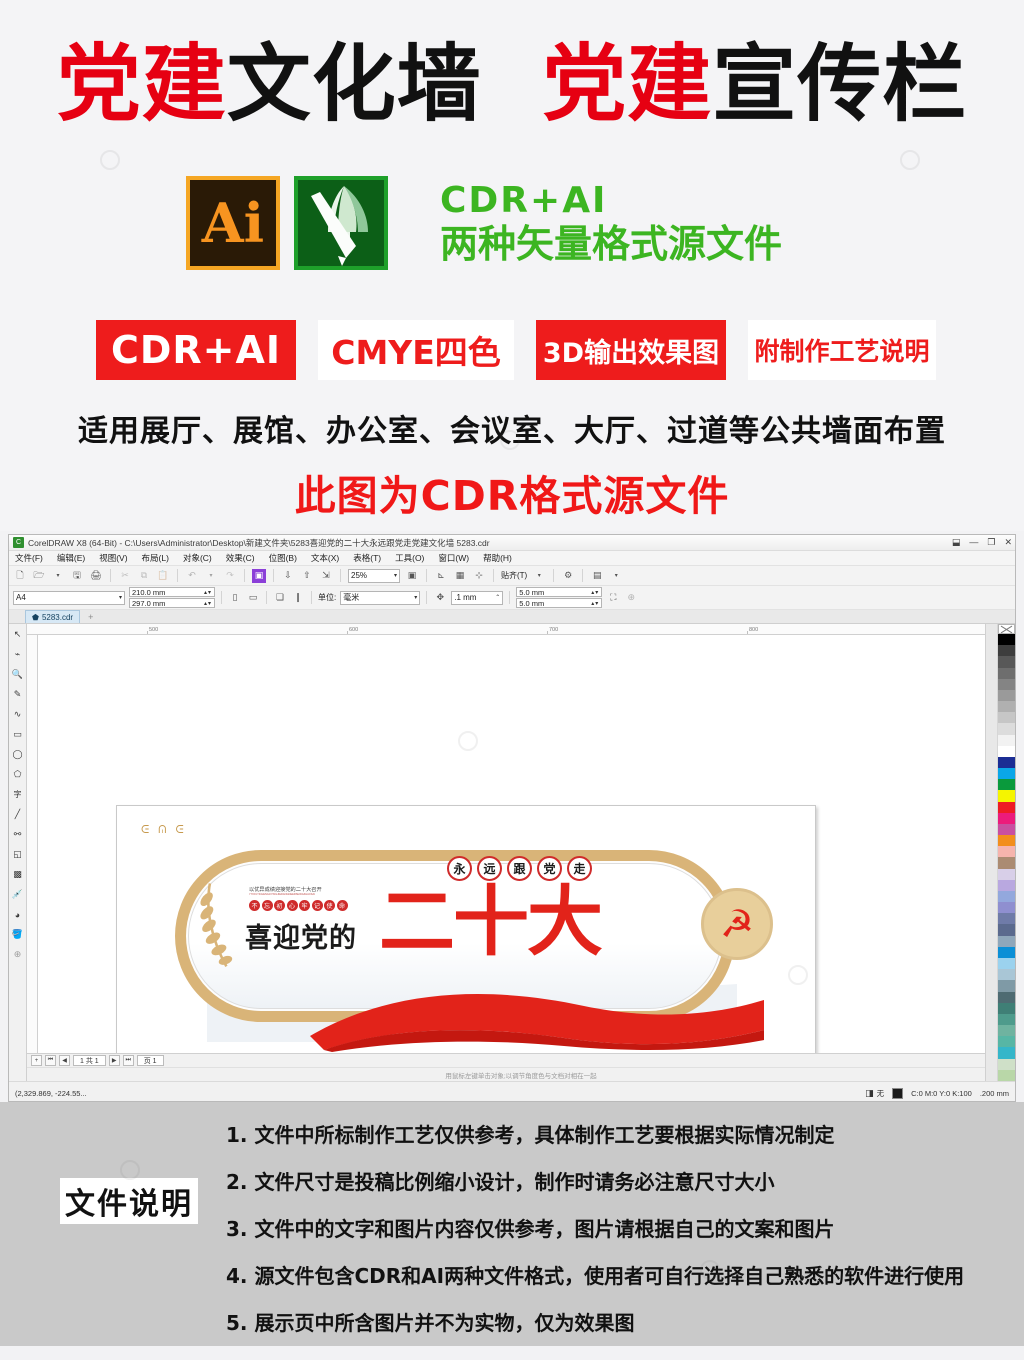 Image resolution: width=1024 pixels, height=1360 pixels. What do you see at coordinates (53, 616) in the screenshot?
I see `document-tab-5283: ⬟ 5283.cdr` at bounding box center [53, 616].